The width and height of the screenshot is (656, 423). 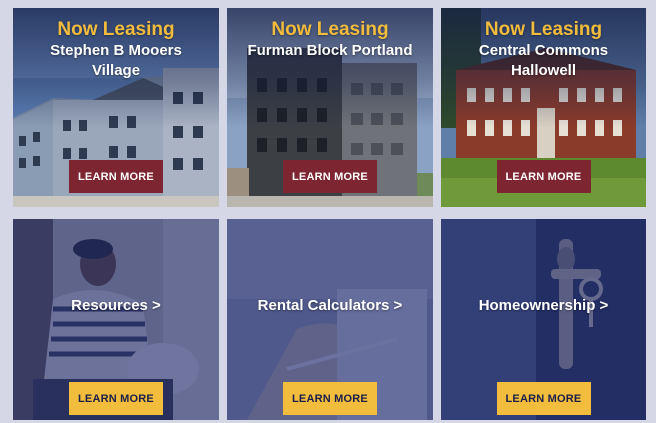 I want to click on learn-more-button-rental-calculators: LEARN MORE, so click(x=330, y=398).